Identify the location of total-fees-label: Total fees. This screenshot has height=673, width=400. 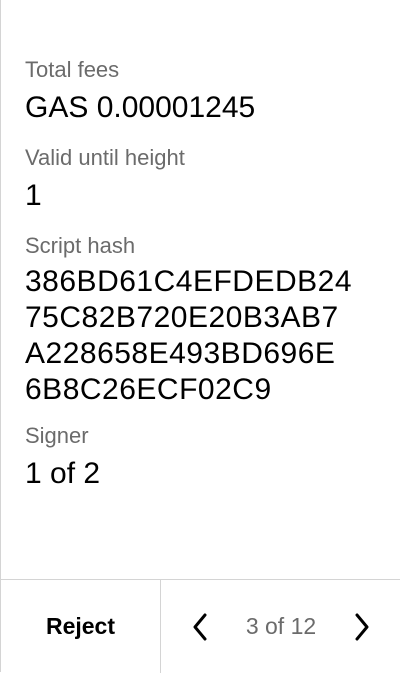
(72, 69).